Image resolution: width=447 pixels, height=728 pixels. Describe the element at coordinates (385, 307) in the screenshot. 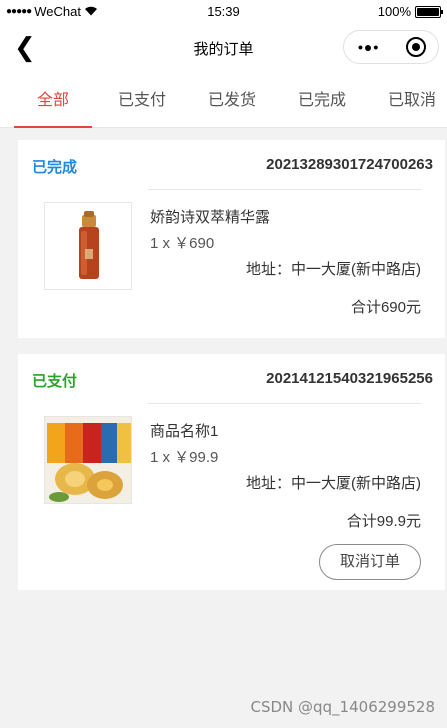

I see `order-total: 合计690元` at that location.